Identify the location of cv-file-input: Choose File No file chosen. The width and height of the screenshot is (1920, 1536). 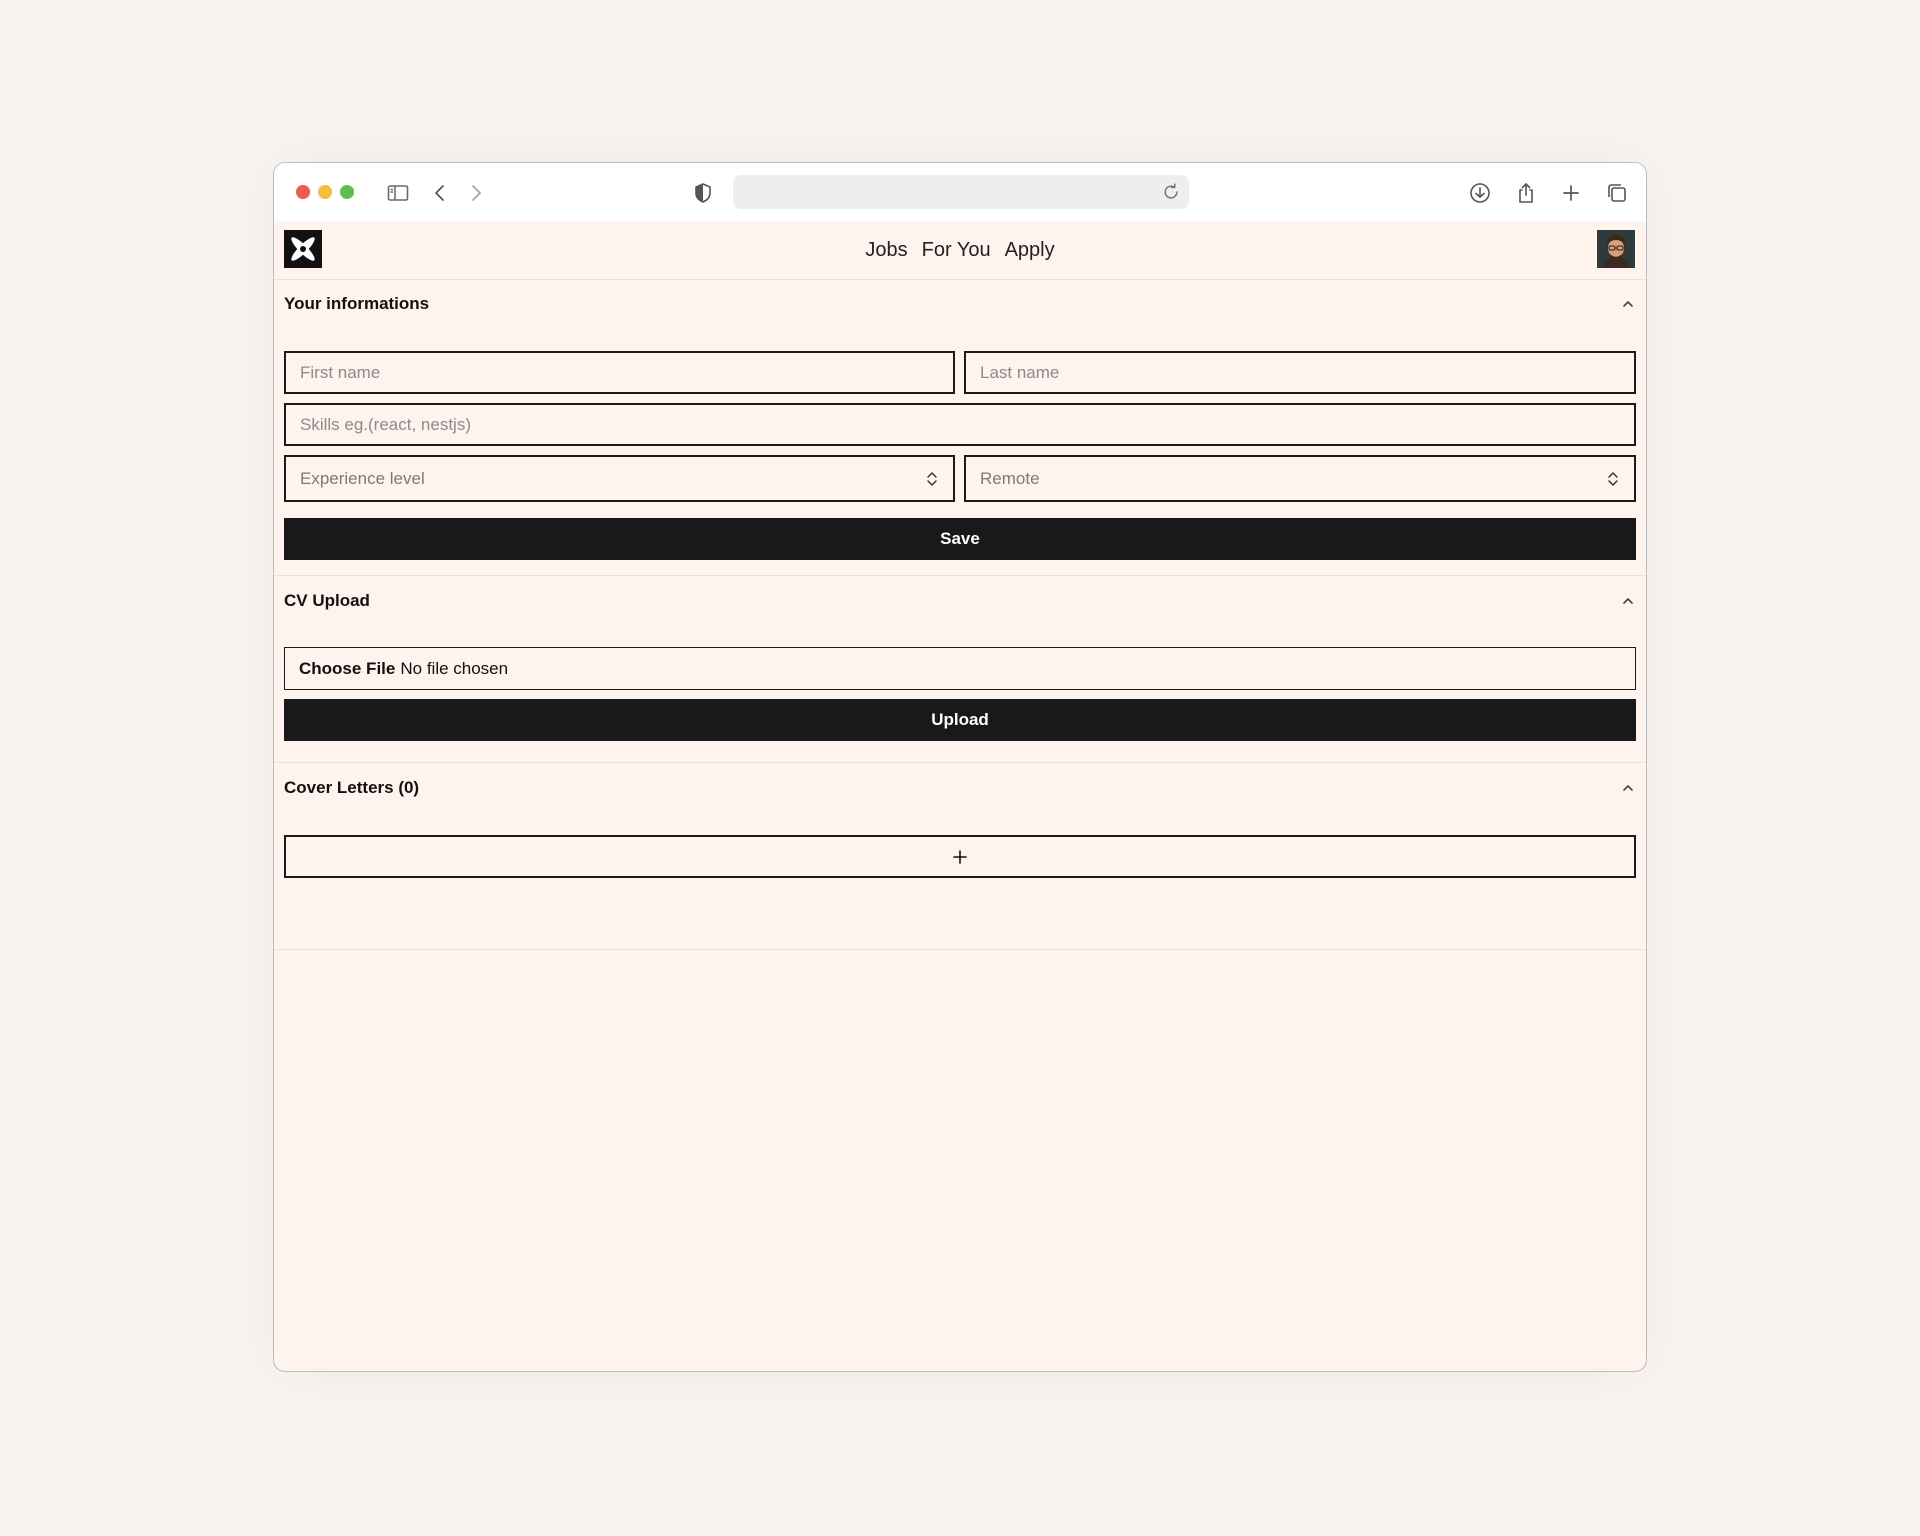
(960, 668).